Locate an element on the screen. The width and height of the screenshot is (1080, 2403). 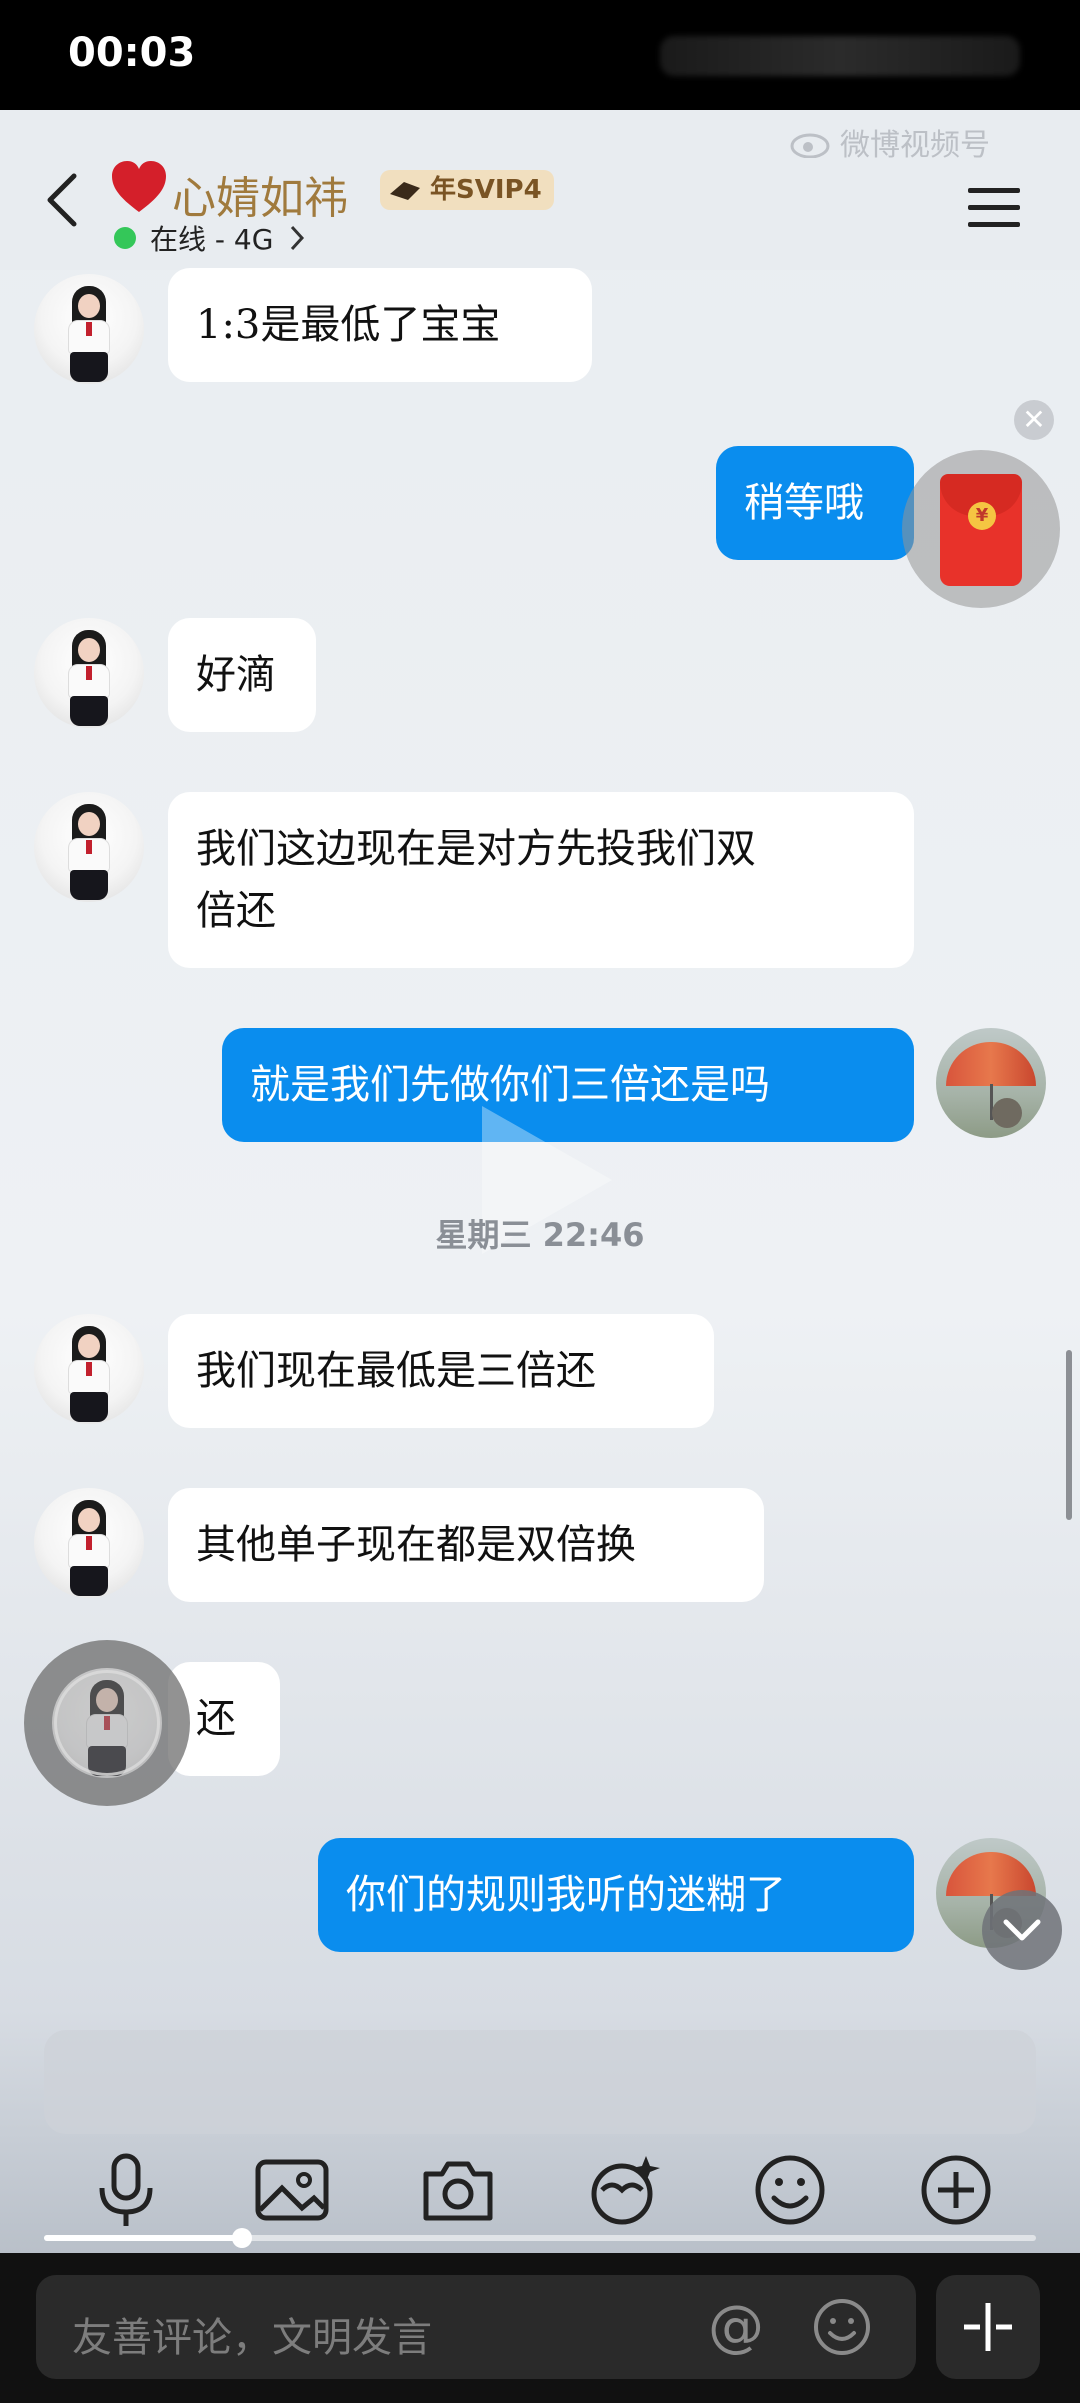
my-avatar is located at coordinates (991, 1083).